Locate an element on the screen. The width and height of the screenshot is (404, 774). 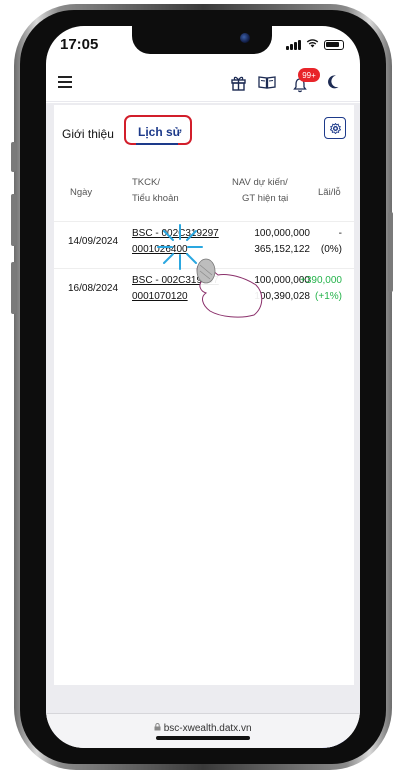
browser-url-bar: bsc-xwealth.datx.vn is located at coordinates (203, 730).